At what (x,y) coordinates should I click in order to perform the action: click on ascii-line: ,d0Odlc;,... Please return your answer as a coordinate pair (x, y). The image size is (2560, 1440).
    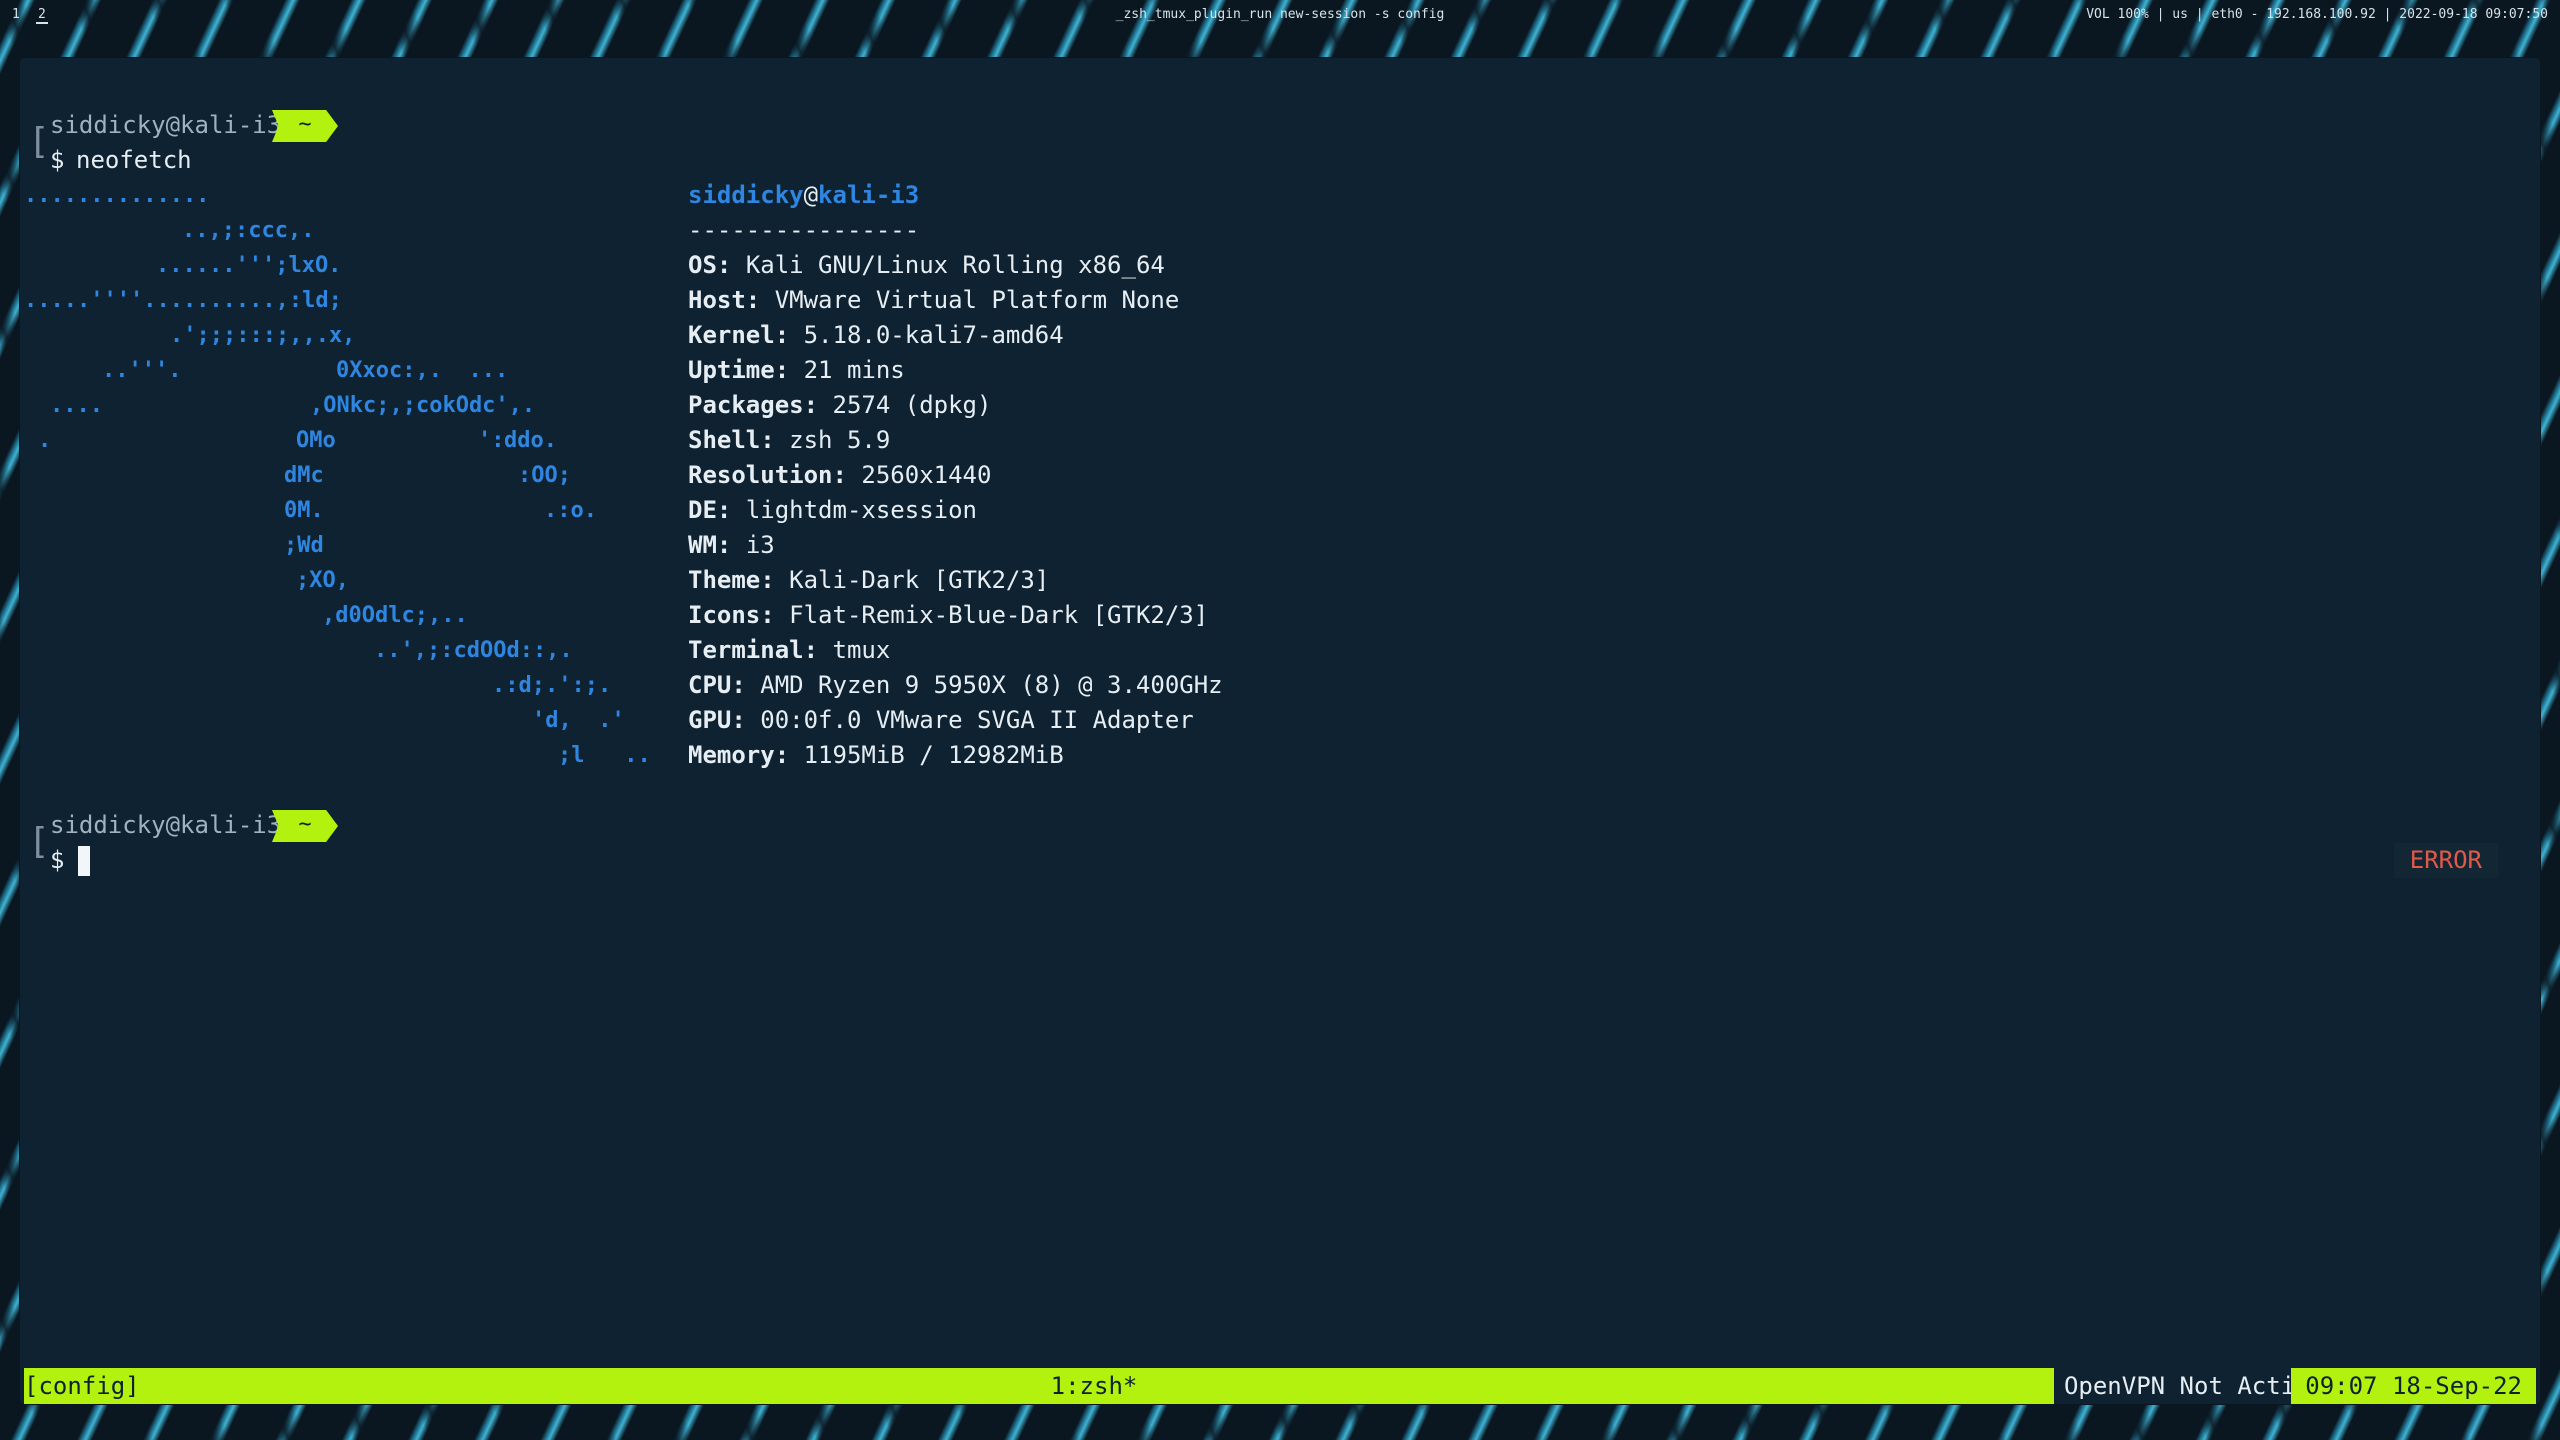
    Looking at the image, I should click on (395, 615).